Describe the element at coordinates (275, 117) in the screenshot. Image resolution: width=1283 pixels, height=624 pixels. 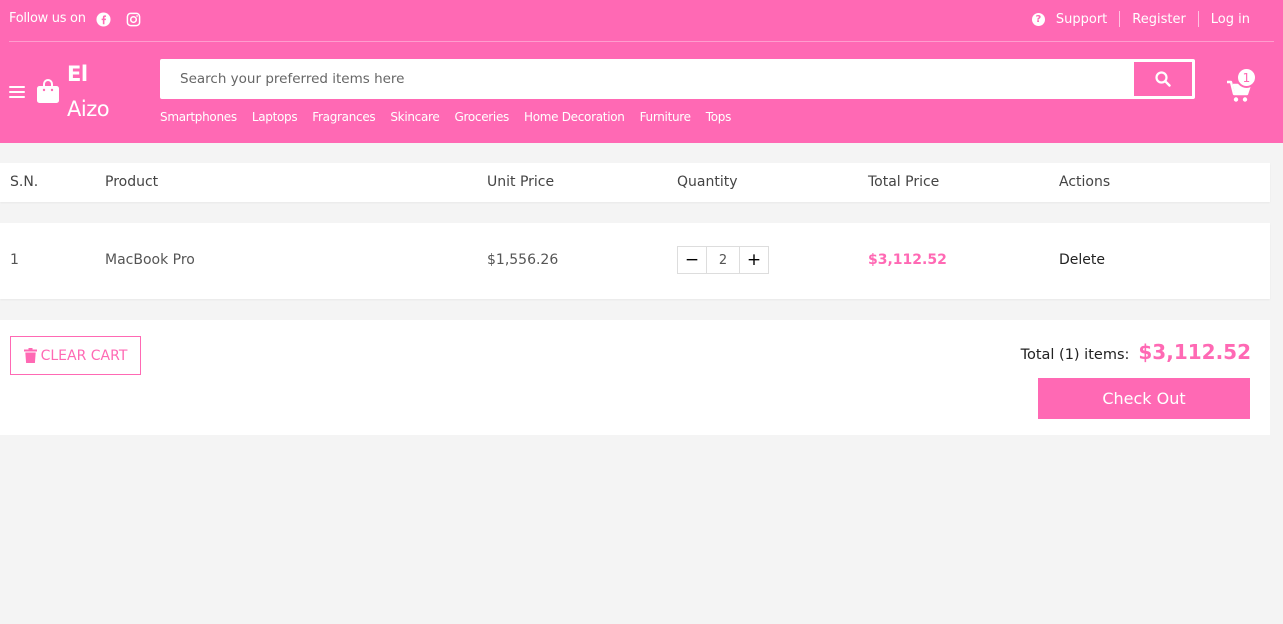
I see `category-laptops: Laptops` at that location.